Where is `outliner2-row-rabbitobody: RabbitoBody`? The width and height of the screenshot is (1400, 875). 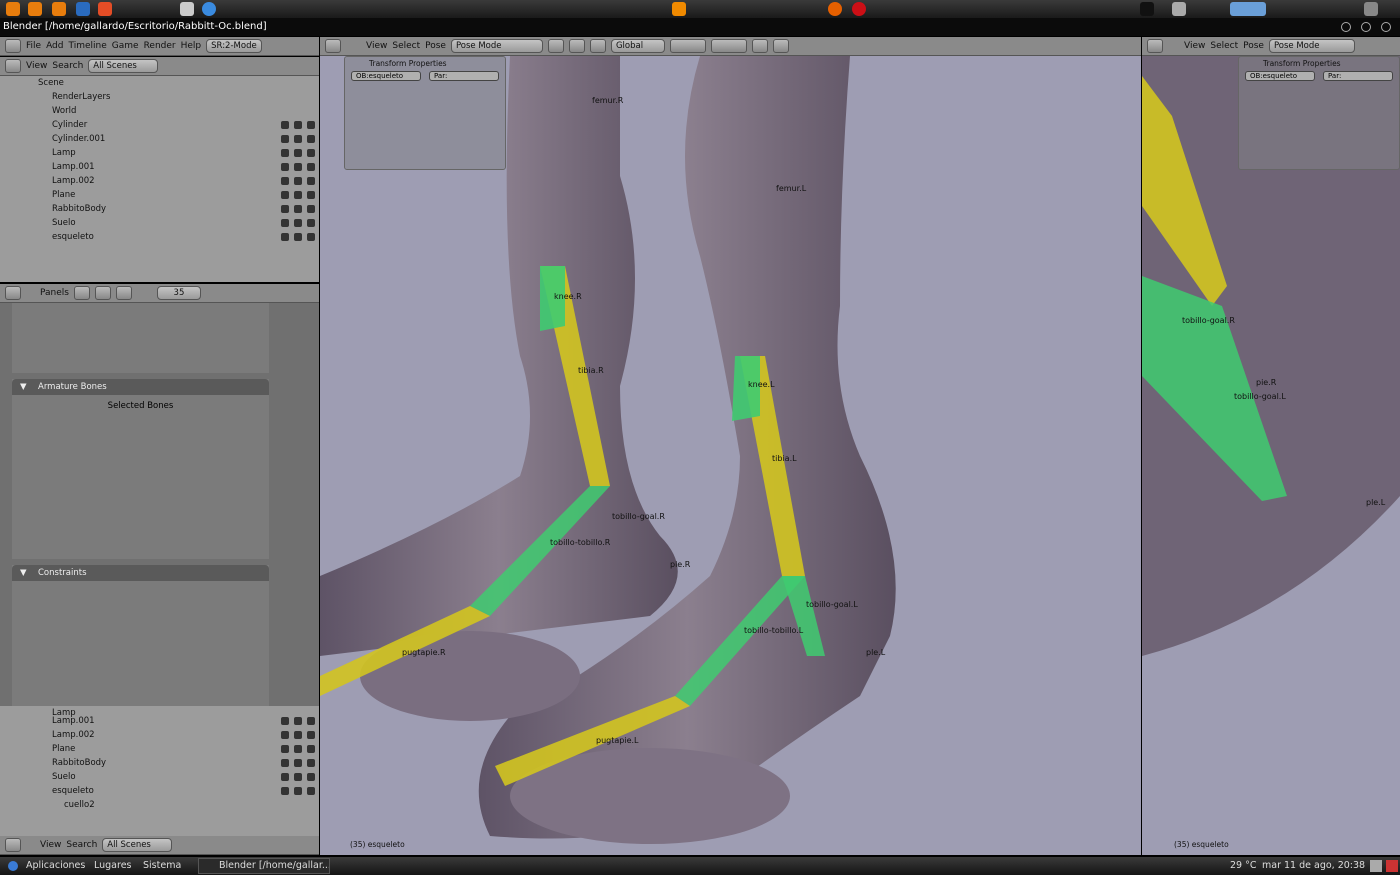
outliner2-row-rabbitobody: RabbitoBody is located at coordinates (79, 763).